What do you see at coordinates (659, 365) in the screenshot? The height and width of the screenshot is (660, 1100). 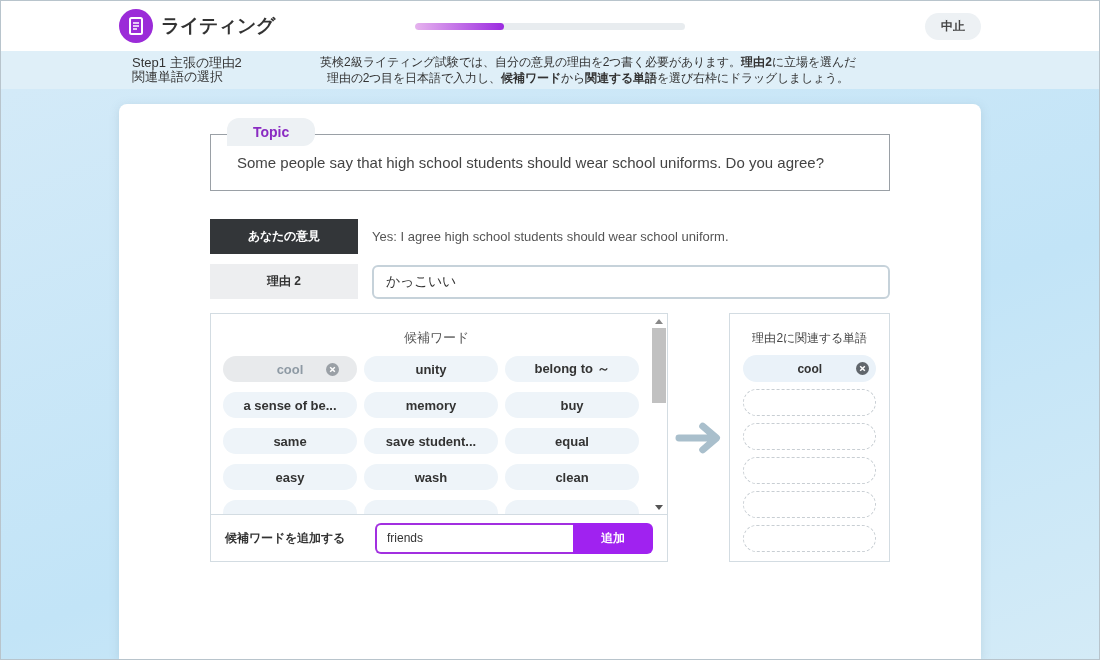 I see `scrollbar-thumb` at bounding box center [659, 365].